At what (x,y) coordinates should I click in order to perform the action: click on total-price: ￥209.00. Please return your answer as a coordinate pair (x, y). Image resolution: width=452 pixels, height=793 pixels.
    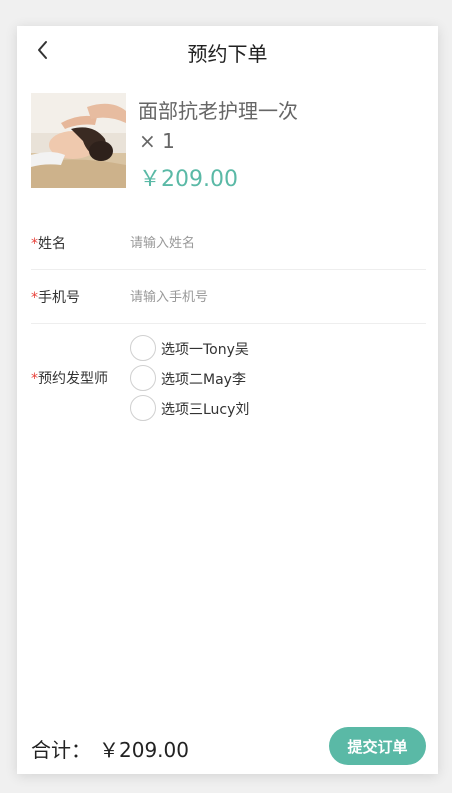
    Looking at the image, I should click on (144, 750).